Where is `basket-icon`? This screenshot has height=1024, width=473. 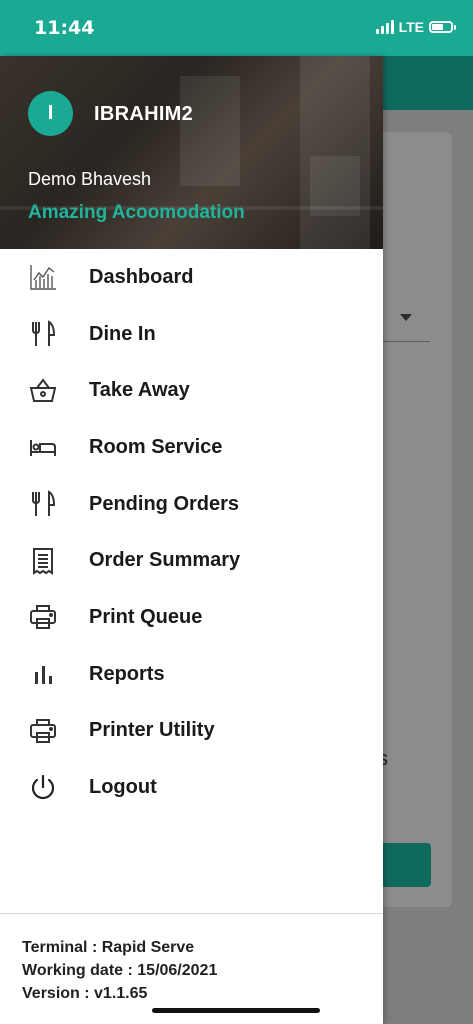 basket-icon is located at coordinates (43, 391).